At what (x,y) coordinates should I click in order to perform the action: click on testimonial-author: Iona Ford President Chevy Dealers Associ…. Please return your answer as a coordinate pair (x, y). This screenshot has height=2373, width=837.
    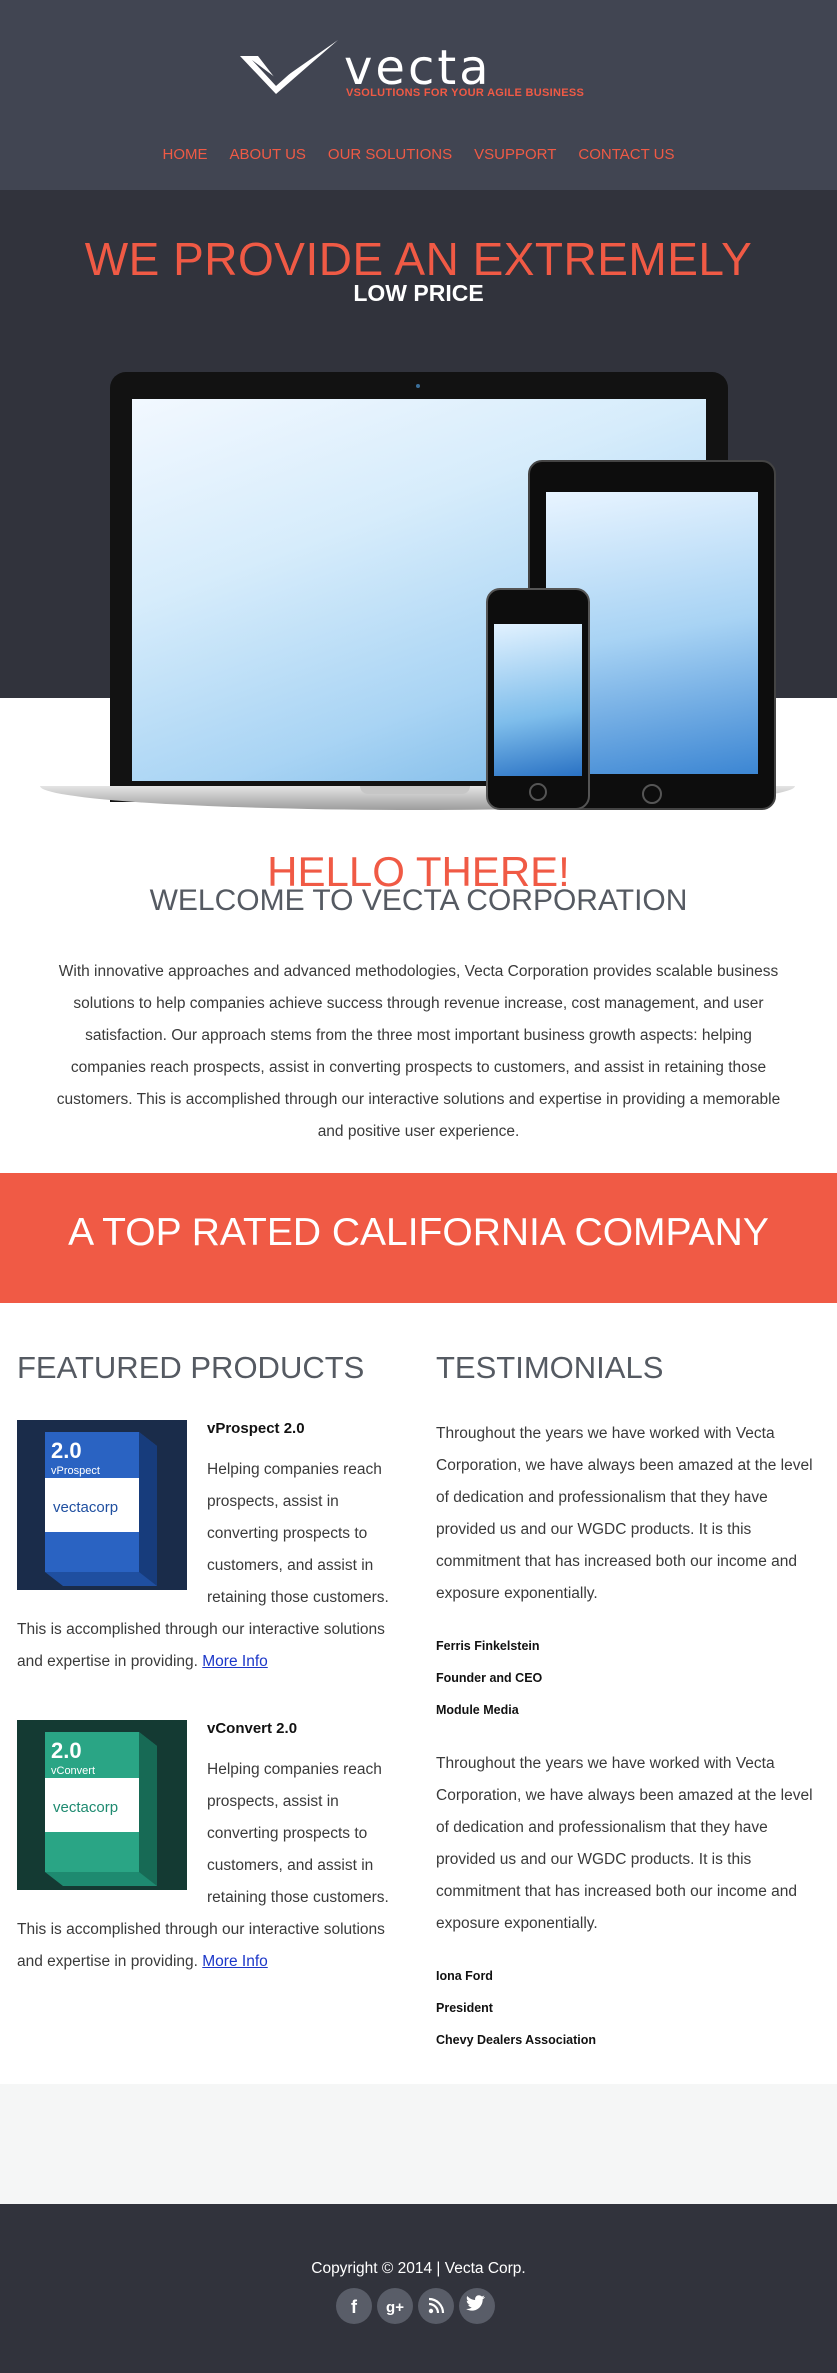
    Looking at the image, I should click on (631, 2008).